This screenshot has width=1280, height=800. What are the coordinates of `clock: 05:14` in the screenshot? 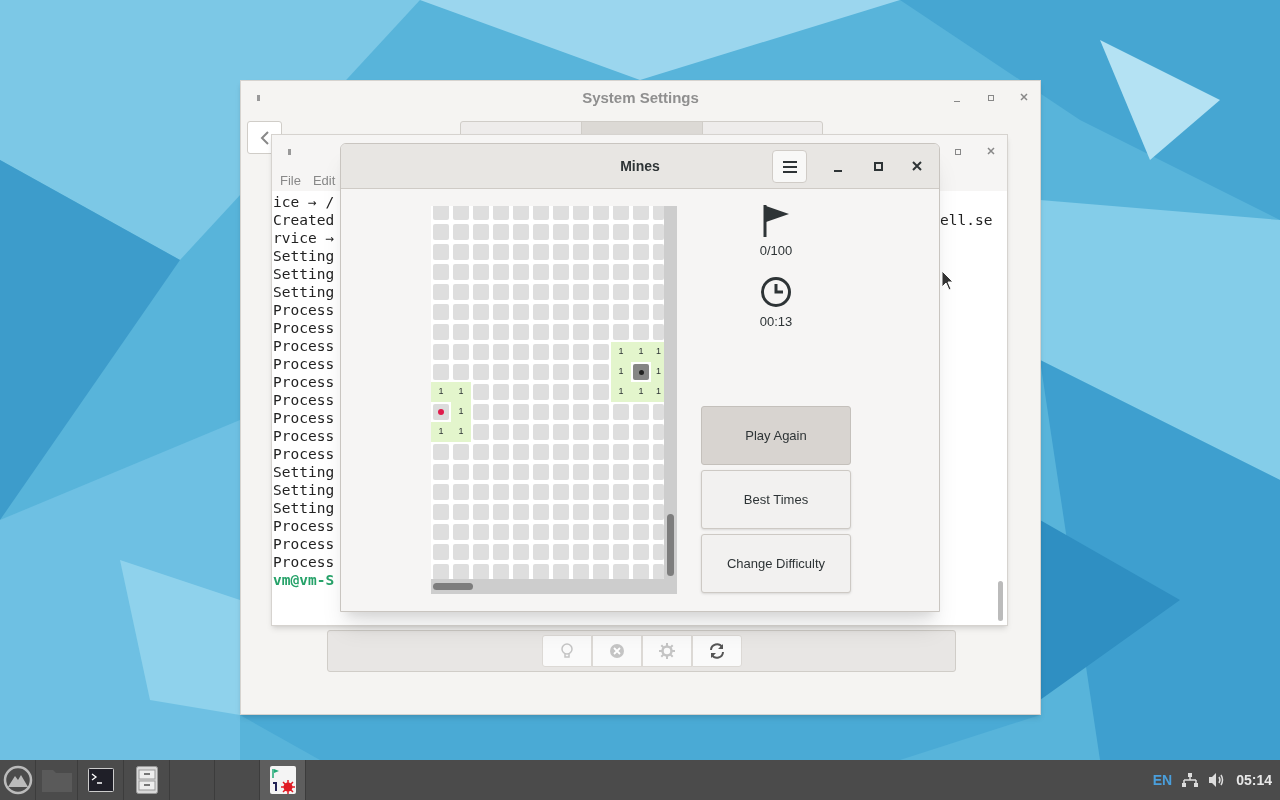 It's located at (1254, 780).